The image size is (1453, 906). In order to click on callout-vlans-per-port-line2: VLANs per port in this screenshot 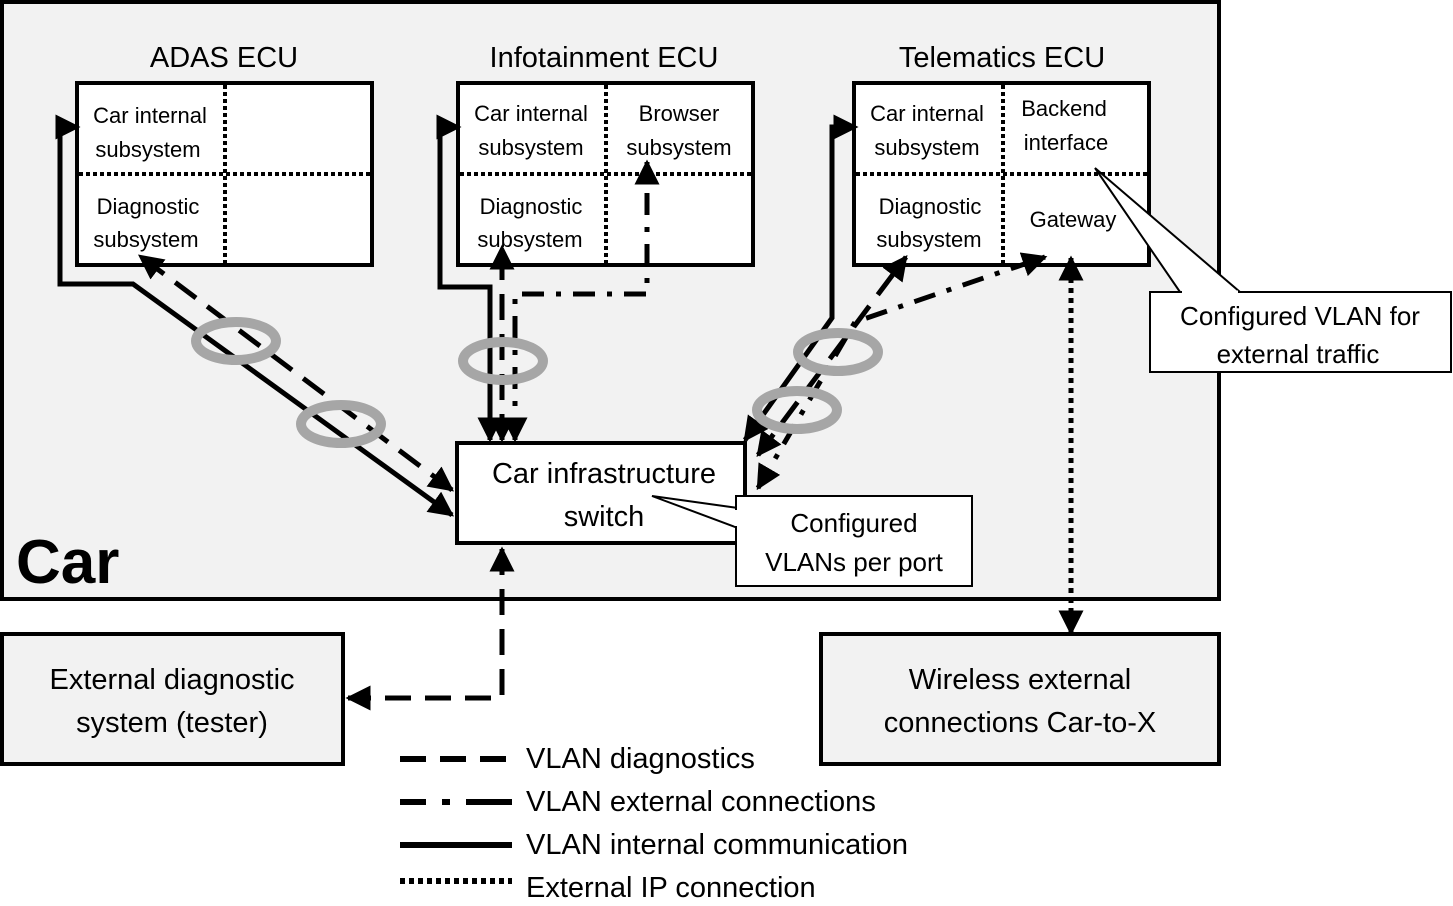, I will do `click(854, 562)`.